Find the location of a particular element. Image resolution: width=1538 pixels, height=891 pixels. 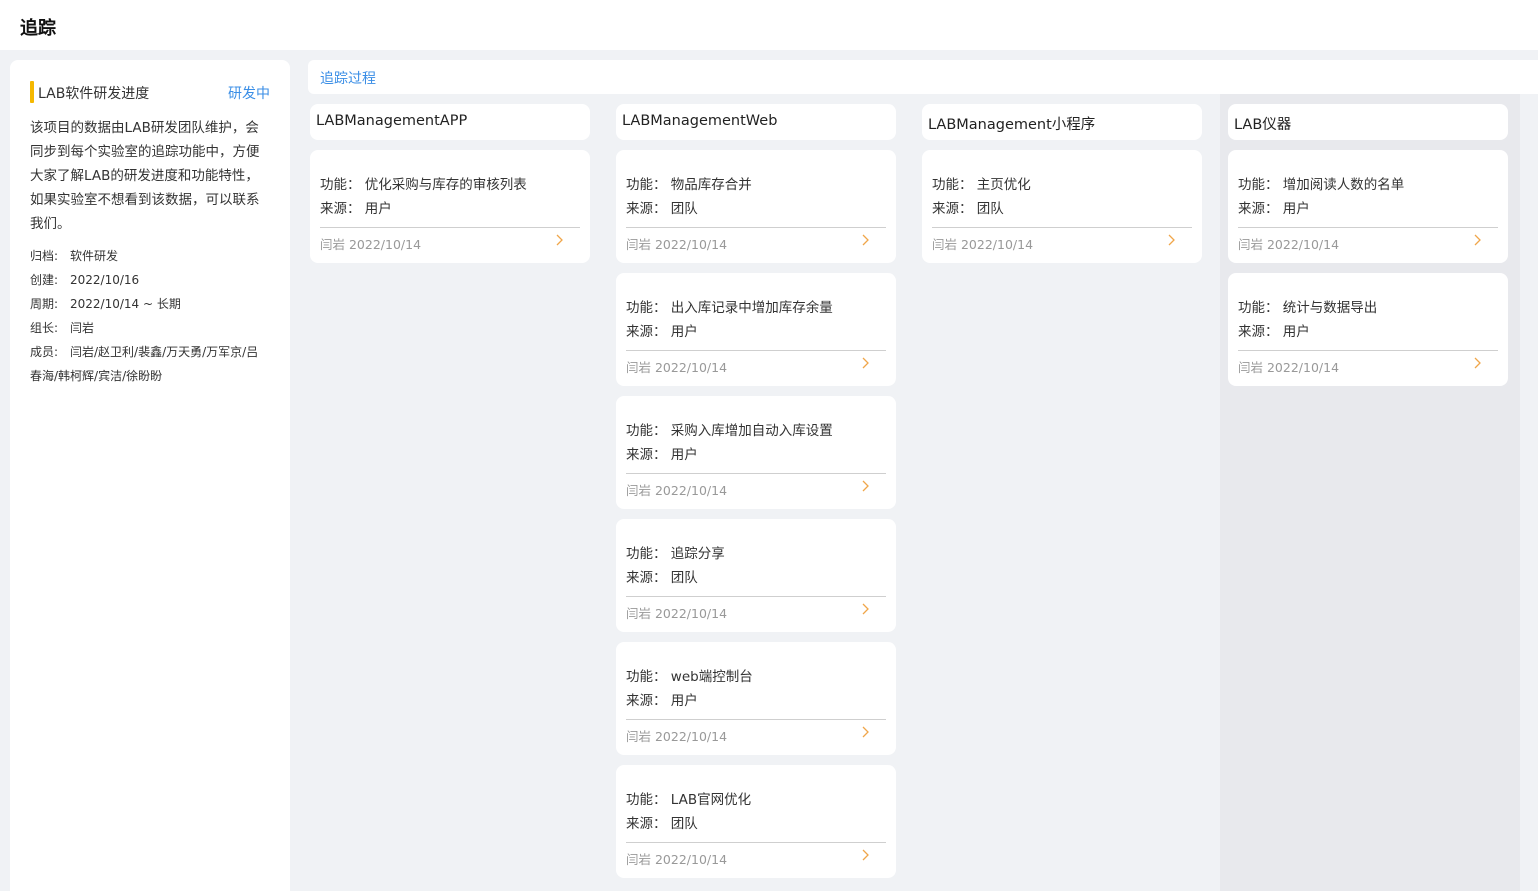

project-status: 研发中 is located at coordinates (249, 93).